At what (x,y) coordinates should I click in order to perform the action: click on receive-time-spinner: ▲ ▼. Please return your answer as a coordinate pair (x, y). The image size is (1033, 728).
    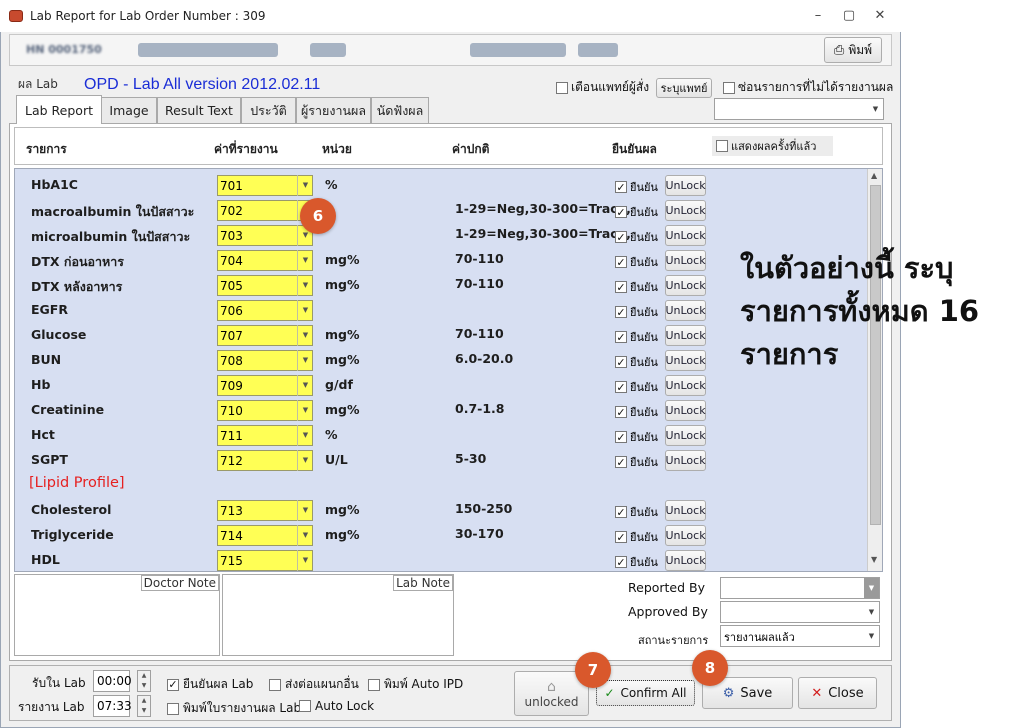
    Looking at the image, I should click on (144, 681).